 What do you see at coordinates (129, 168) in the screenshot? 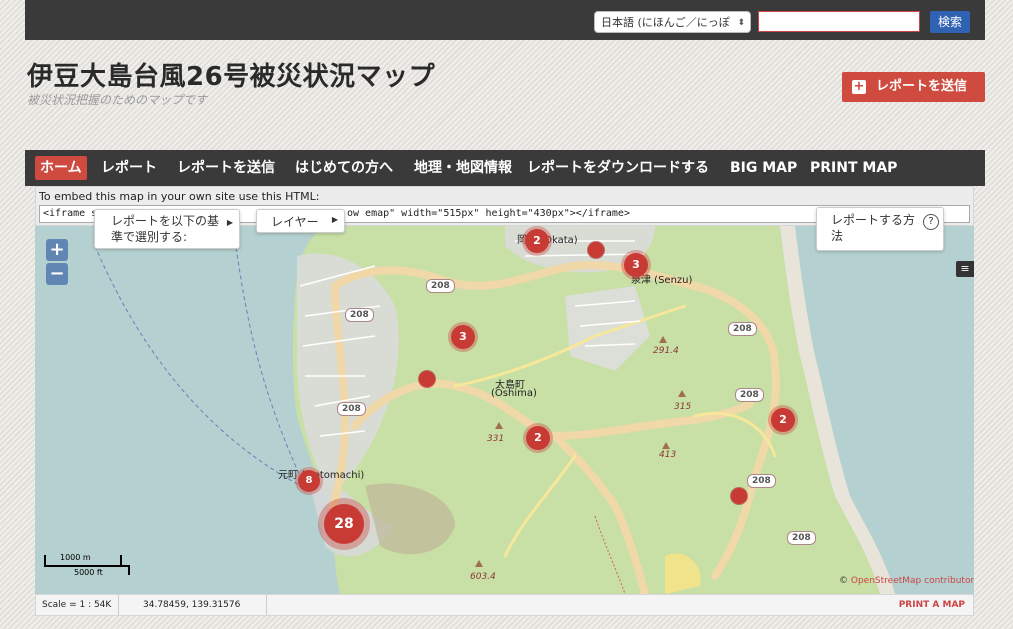
I see `nav-reports: レポート` at bounding box center [129, 168].